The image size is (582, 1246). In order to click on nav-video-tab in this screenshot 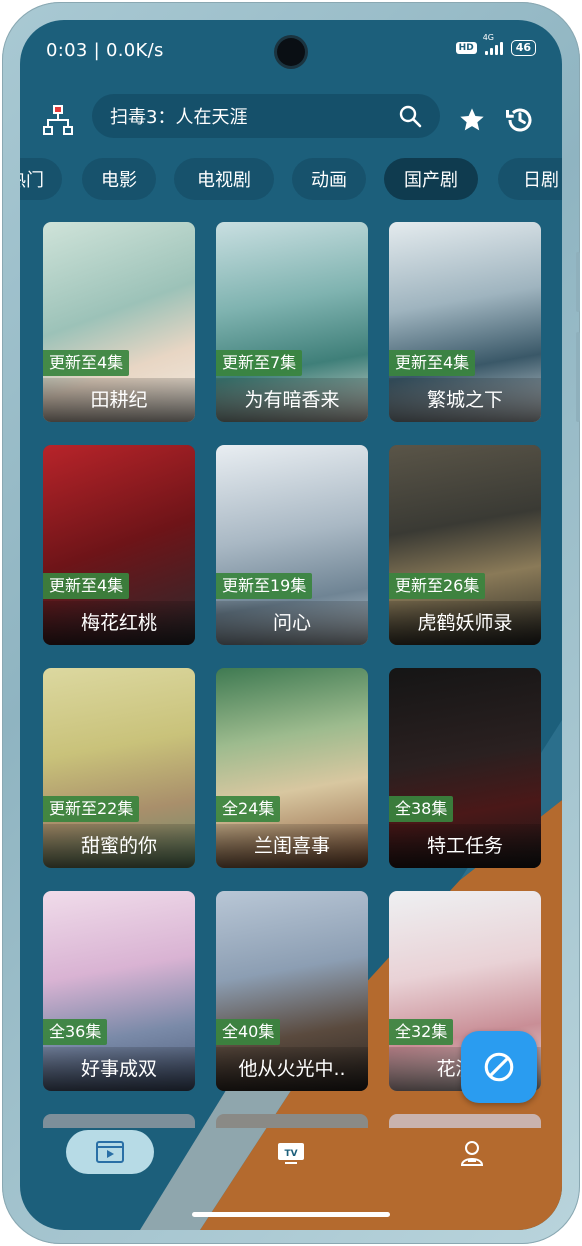, I will do `click(110, 1152)`.